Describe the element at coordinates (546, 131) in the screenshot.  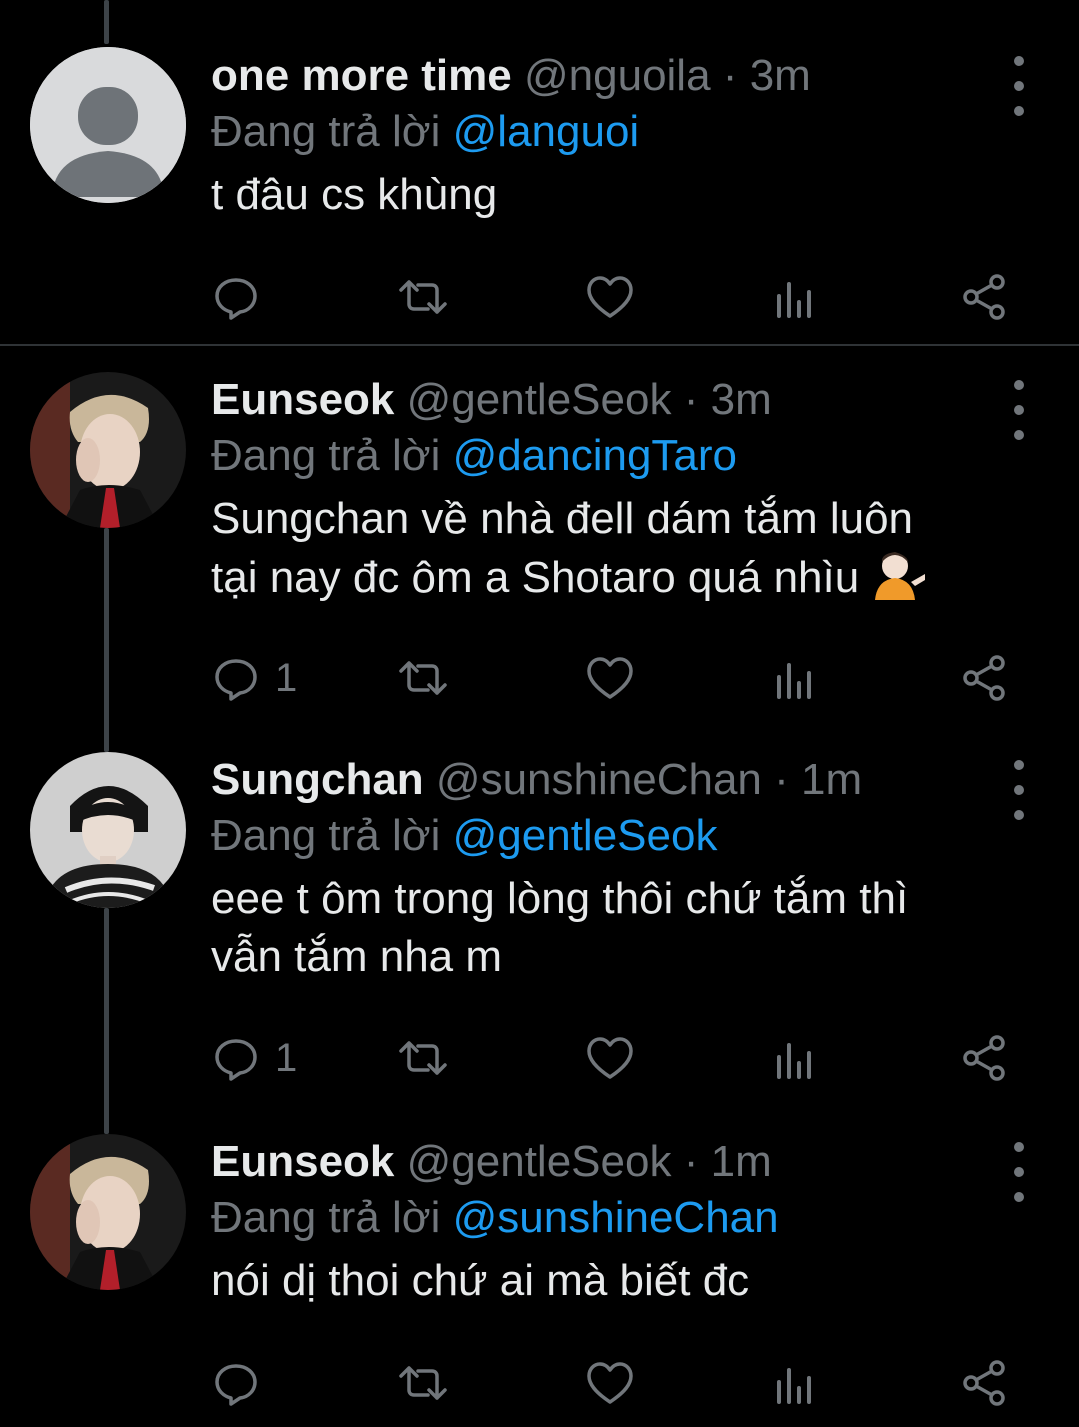
I see `mention-link: @languoi` at that location.